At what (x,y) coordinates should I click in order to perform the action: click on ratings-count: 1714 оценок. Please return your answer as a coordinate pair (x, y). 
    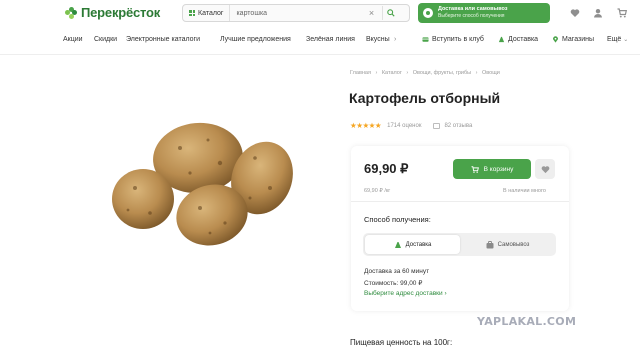
    Looking at the image, I should click on (404, 126).